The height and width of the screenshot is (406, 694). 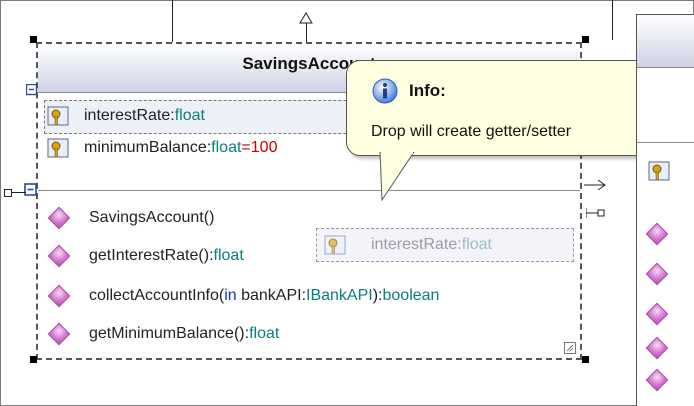 What do you see at coordinates (427, 90) in the screenshot?
I see `tooltip-title: Info:` at bounding box center [427, 90].